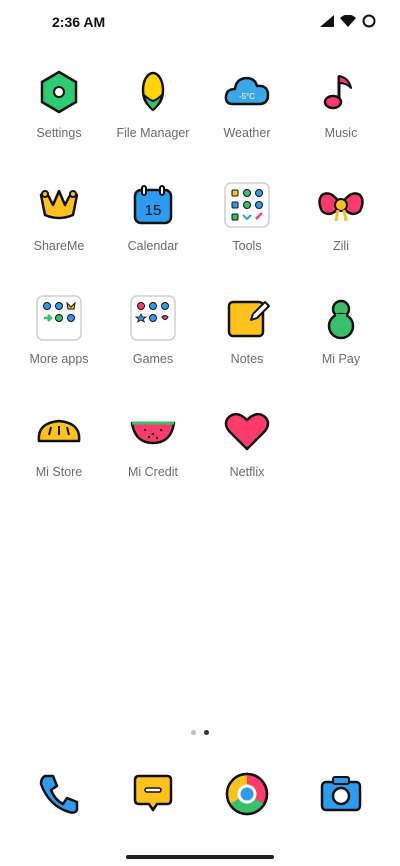 This screenshot has height=866, width=400. Describe the element at coordinates (79, 22) in the screenshot. I see `status-time: 2:36 AM` at that location.